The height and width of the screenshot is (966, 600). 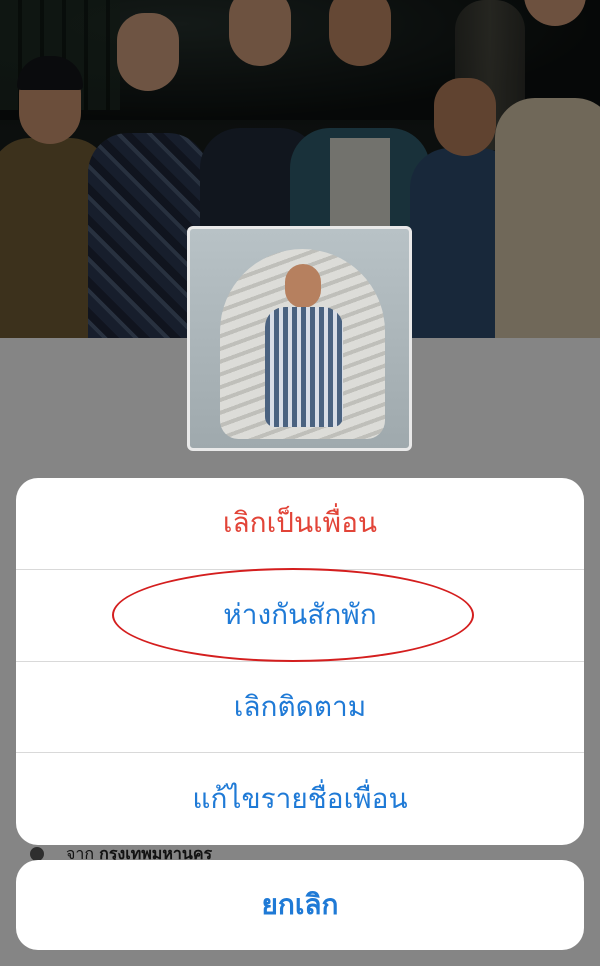 What do you see at coordinates (300, 616) in the screenshot?
I see `snooze-button: ห่างกันสักพัก` at bounding box center [300, 616].